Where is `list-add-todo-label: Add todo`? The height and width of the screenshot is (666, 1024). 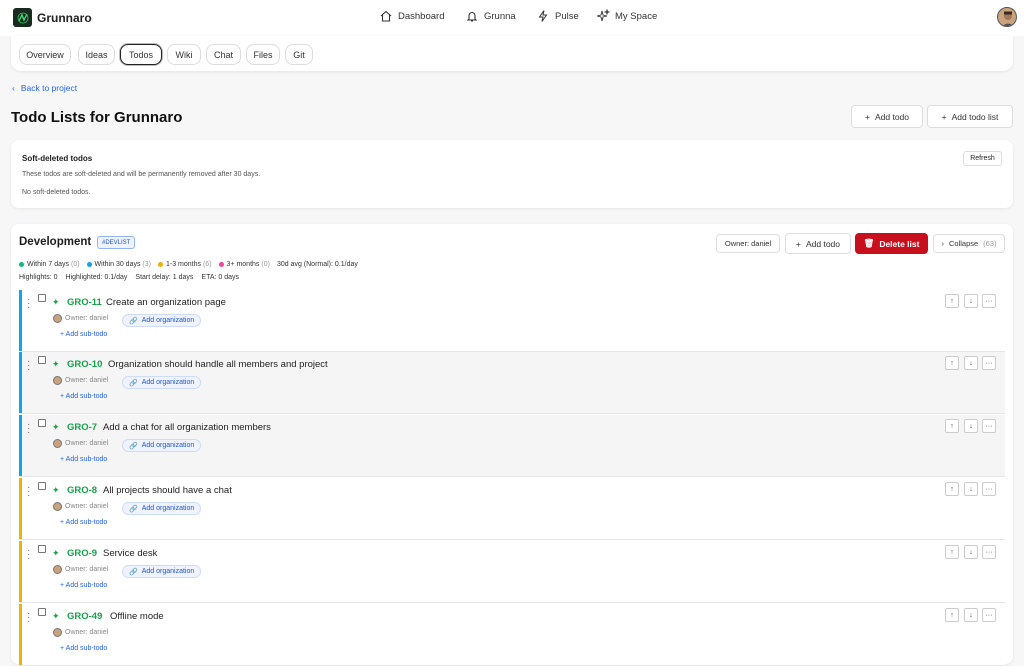
list-add-todo-label: Add todo is located at coordinates (822, 243).